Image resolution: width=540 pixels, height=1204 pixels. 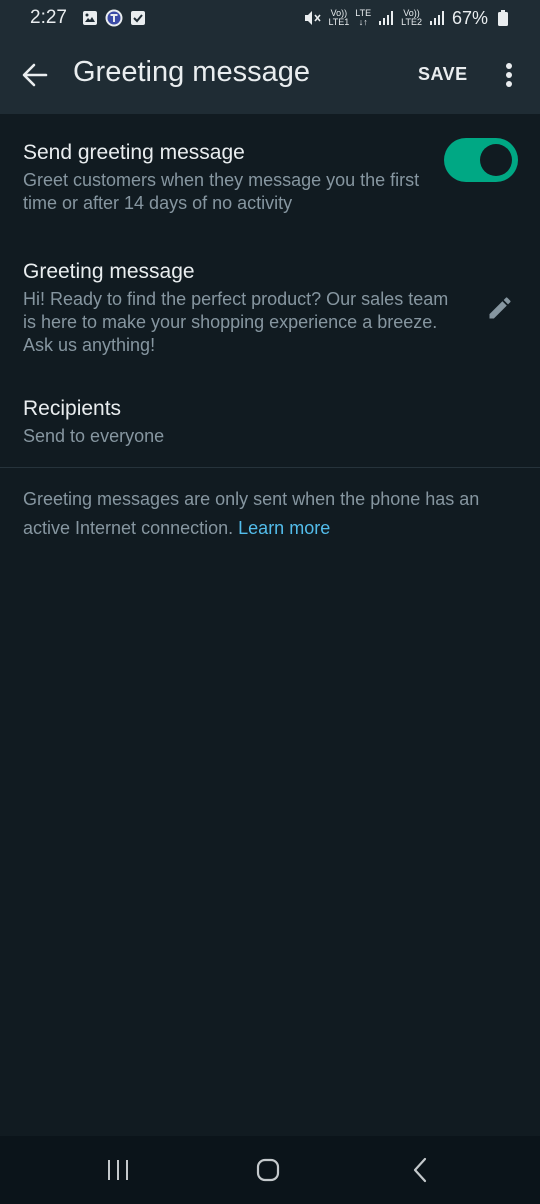 I want to click on learn-more-link: Learn more, so click(x=284, y=528).